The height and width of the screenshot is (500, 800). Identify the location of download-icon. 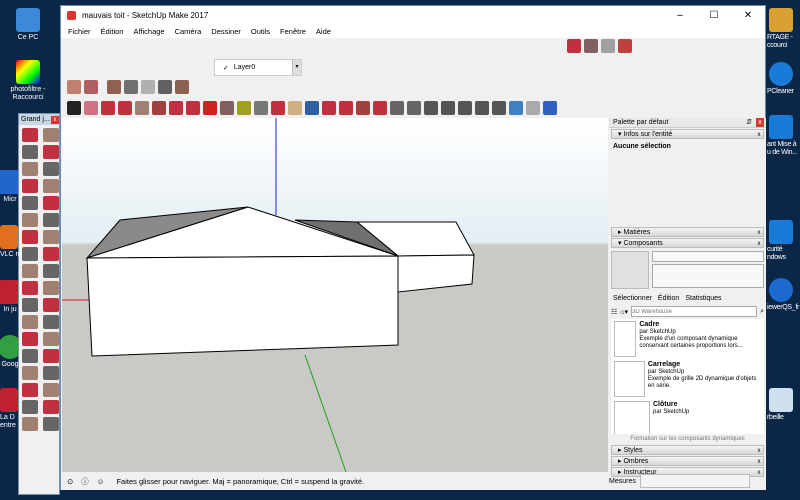
(550, 108).